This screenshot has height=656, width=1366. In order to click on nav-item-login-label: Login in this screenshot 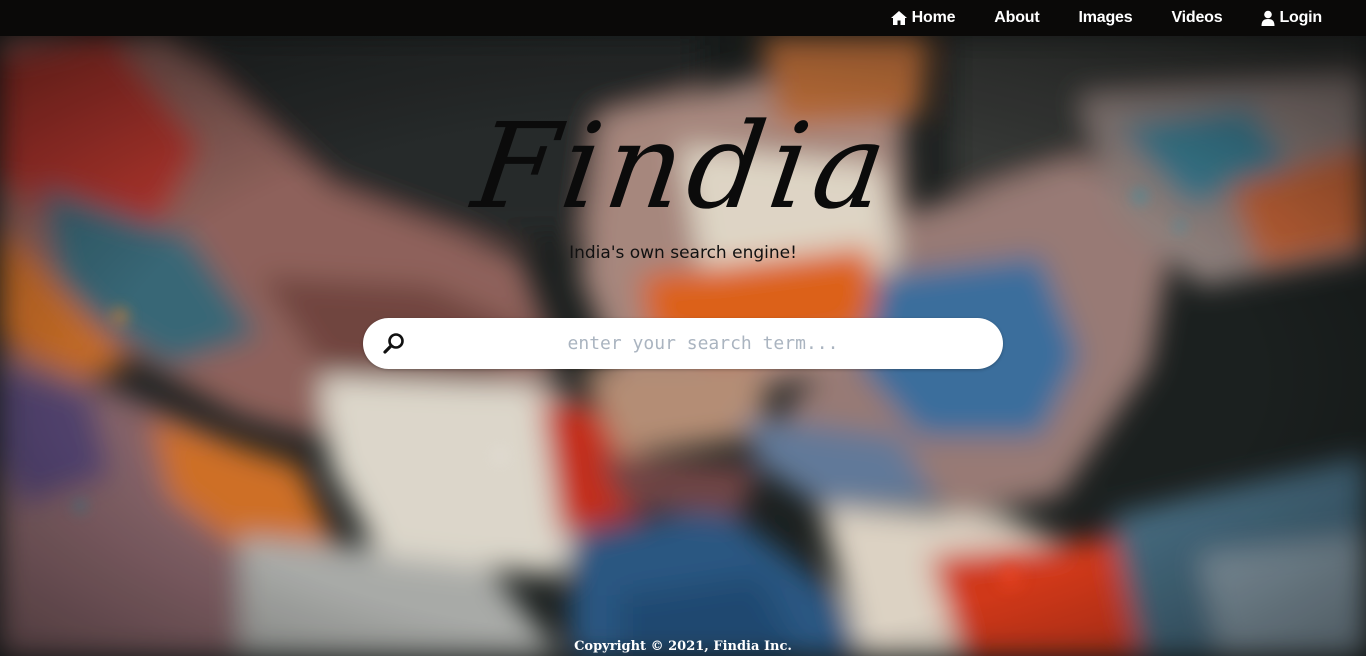, I will do `click(1300, 17)`.